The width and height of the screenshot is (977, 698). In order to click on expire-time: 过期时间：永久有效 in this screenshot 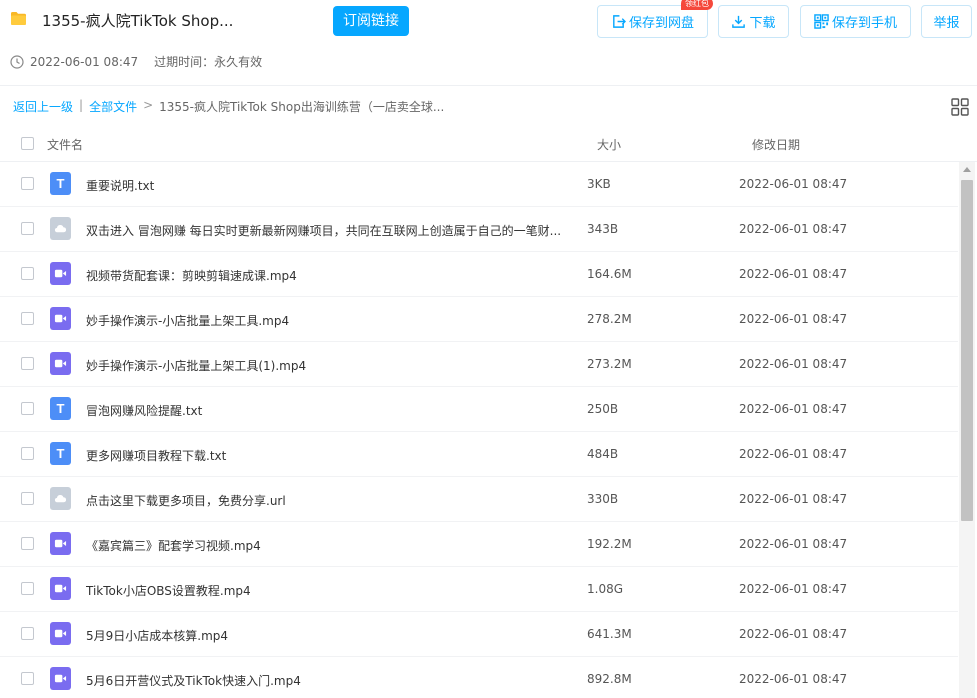, I will do `click(208, 62)`.